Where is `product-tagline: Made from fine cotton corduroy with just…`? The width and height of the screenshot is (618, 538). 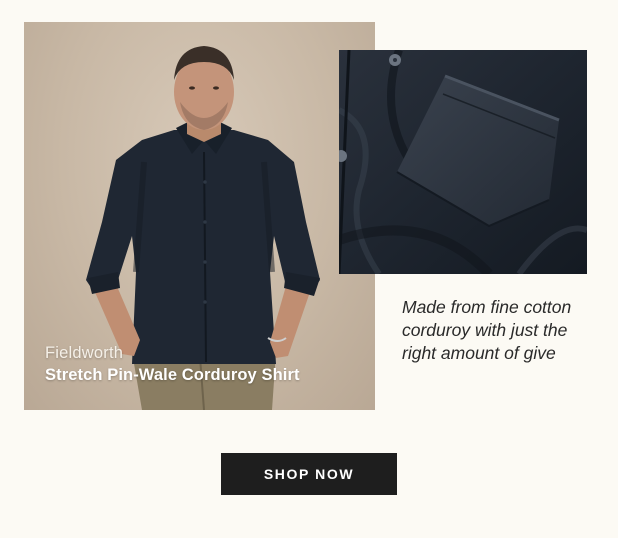 product-tagline: Made from fine cotton corduroy with just… is located at coordinates (487, 330).